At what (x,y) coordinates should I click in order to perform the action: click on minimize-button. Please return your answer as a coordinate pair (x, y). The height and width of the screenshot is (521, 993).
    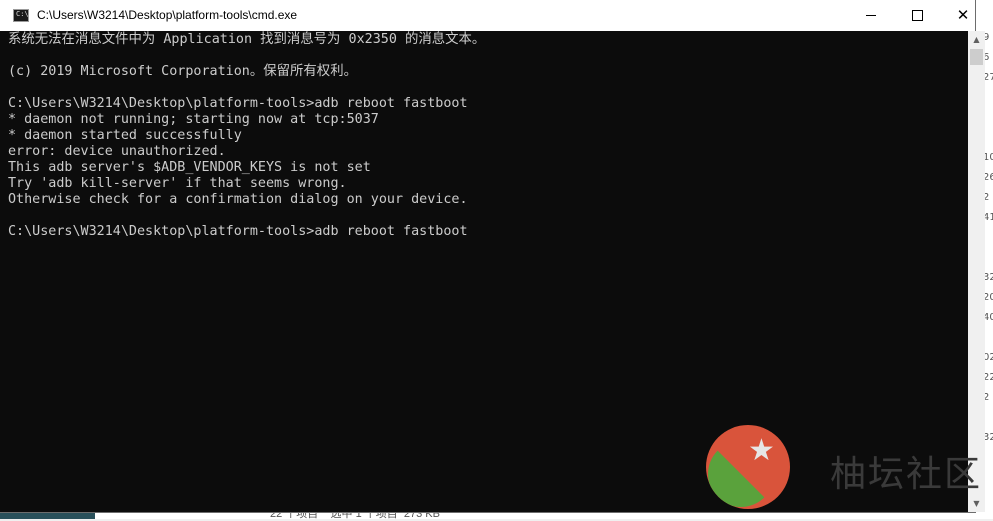
    Looking at the image, I should click on (871, 15).